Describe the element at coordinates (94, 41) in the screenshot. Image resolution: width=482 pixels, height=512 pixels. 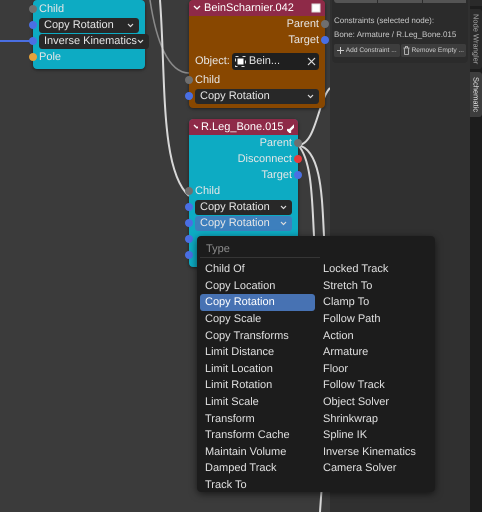
I see `constraint-dropdown: Inverse Kinematics` at that location.